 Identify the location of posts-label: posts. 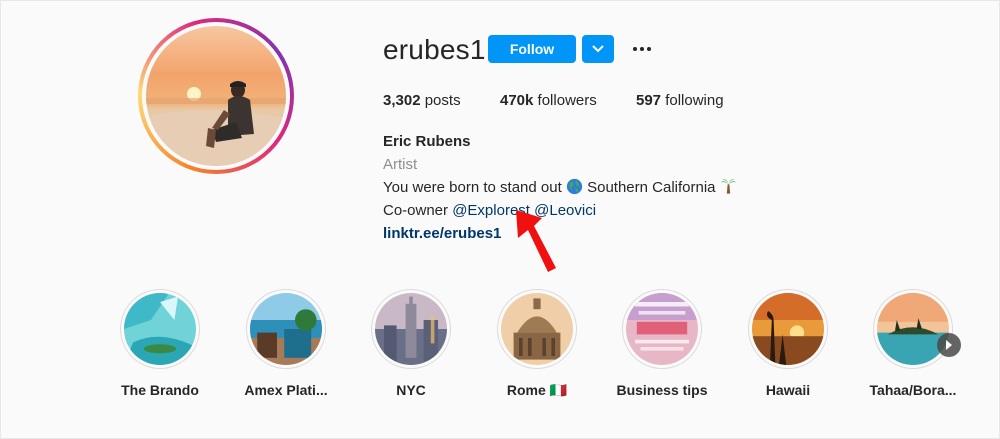
(442, 100).